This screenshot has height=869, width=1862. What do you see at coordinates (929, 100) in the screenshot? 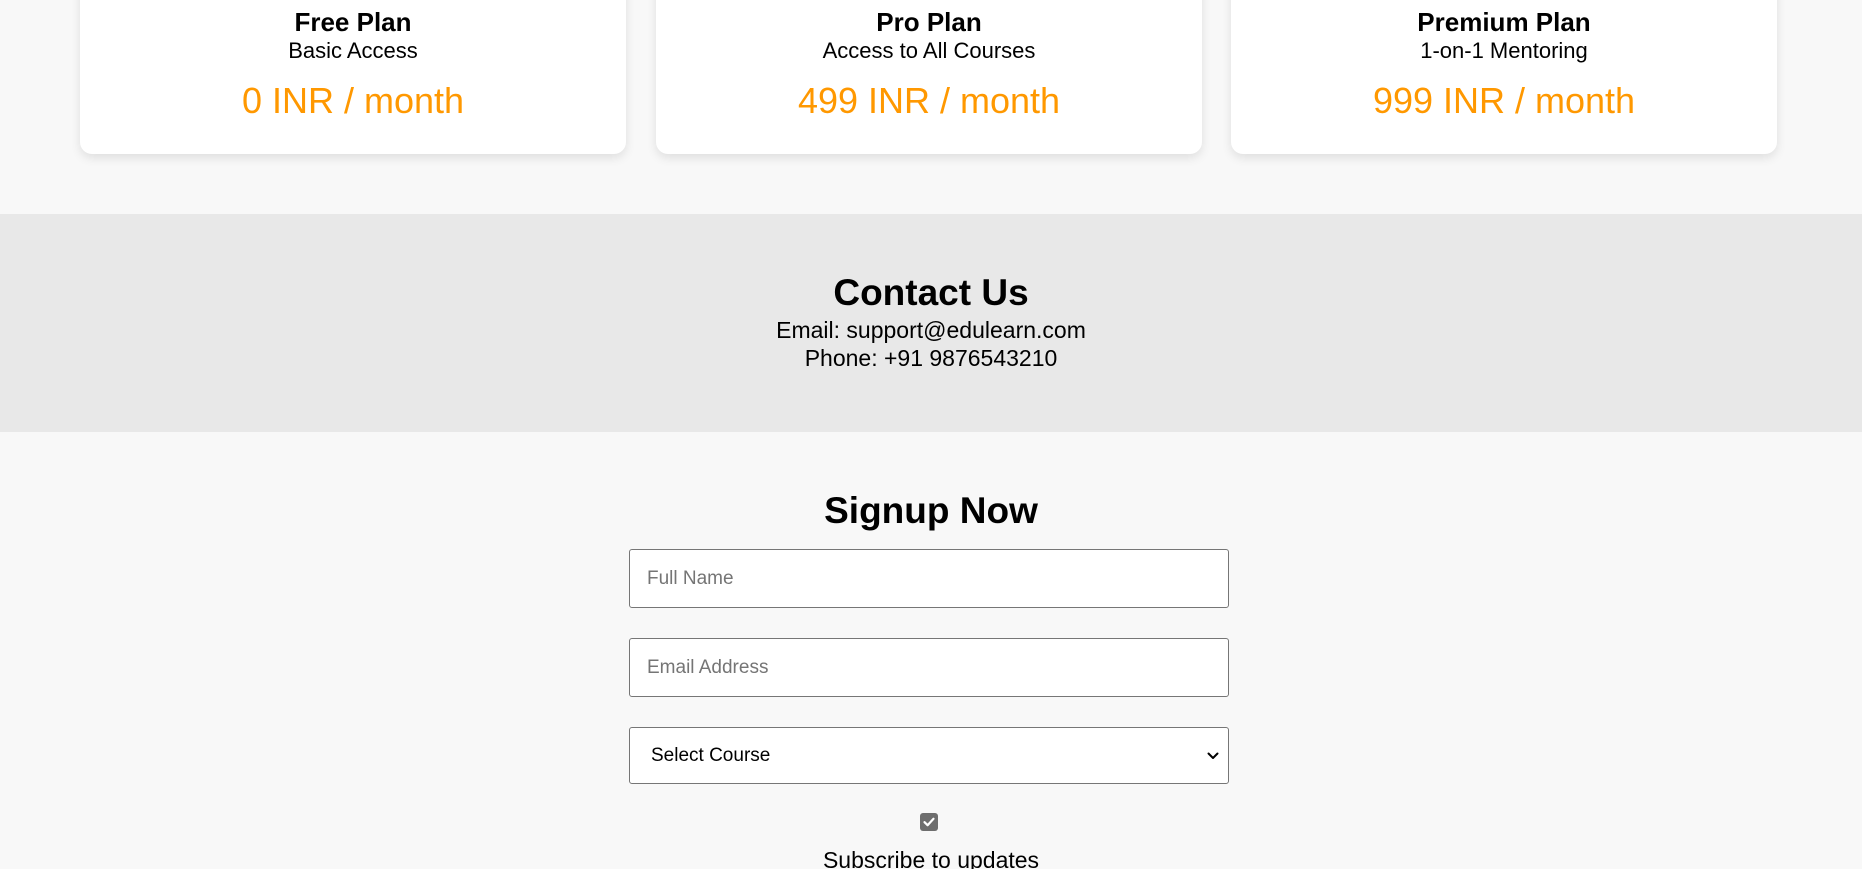
I see `plan-price: 499 INR / month` at bounding box center [929, 100].